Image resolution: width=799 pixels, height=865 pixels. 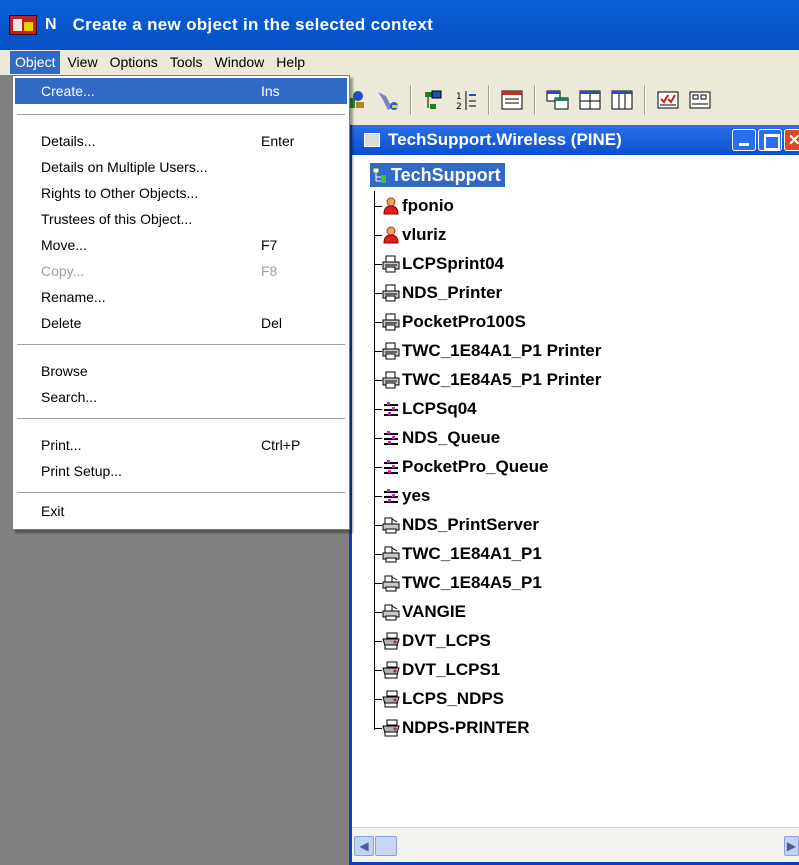 I want to click on tree-node: LCPS_NDPS, so click(x=439, y=699).